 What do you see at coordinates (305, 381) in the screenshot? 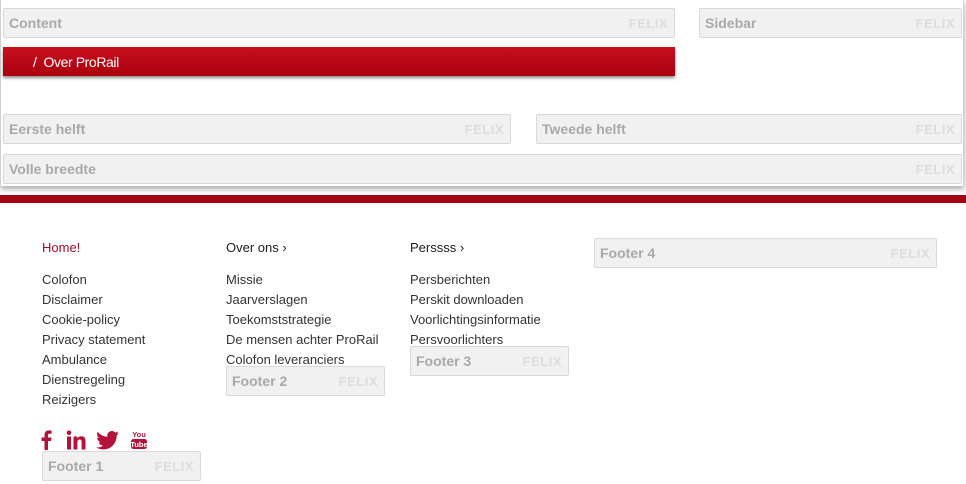
I see `footer-2-region: Footer 2 FELIX` at bounding box center [305, 381].